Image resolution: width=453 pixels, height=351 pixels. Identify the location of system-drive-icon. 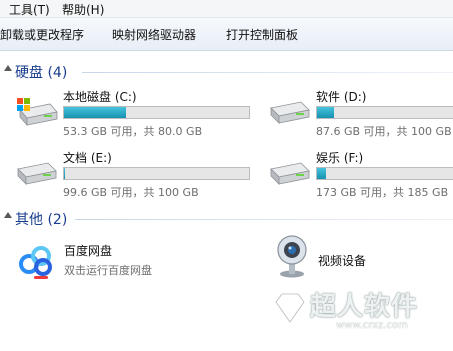
(37, 112).